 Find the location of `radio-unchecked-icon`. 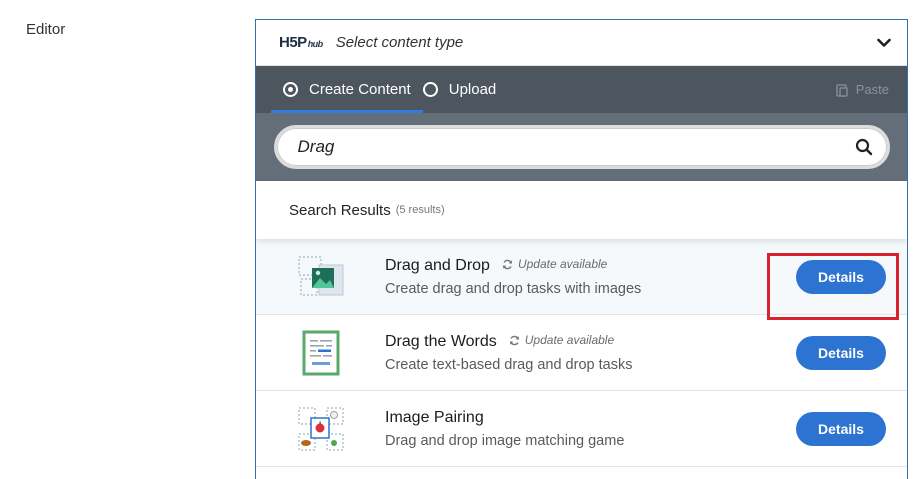

radio-unchecked-icon is located at coordinates (430, 89).